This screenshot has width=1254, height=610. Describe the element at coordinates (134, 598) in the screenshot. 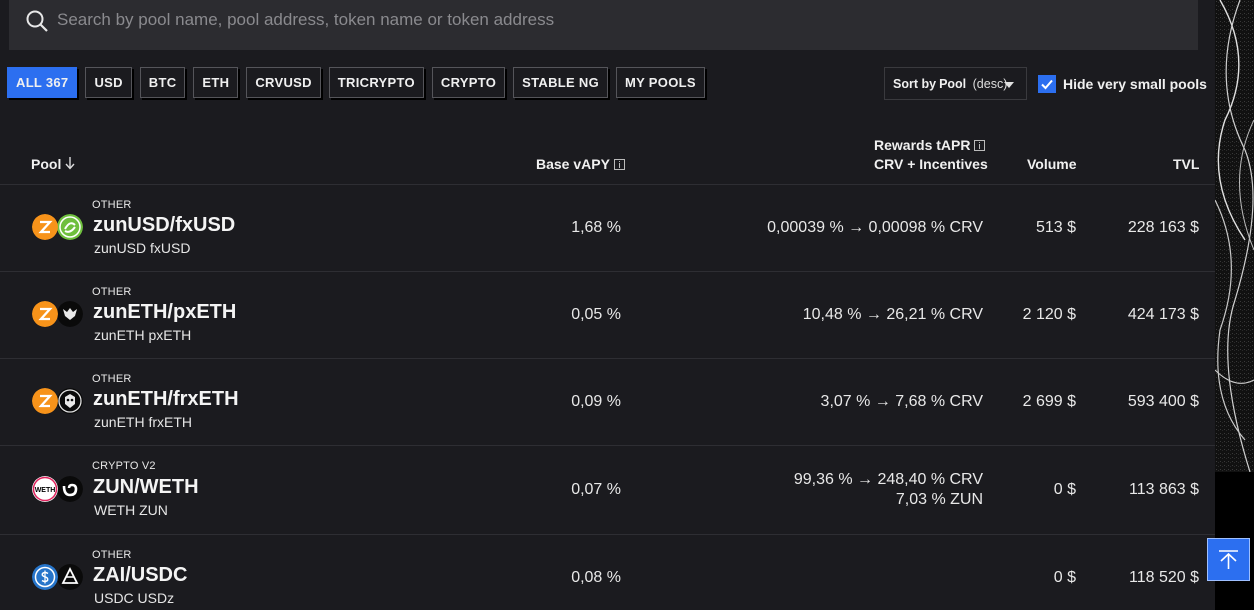

I see `pool-tokens: USDC USDz` at that location.